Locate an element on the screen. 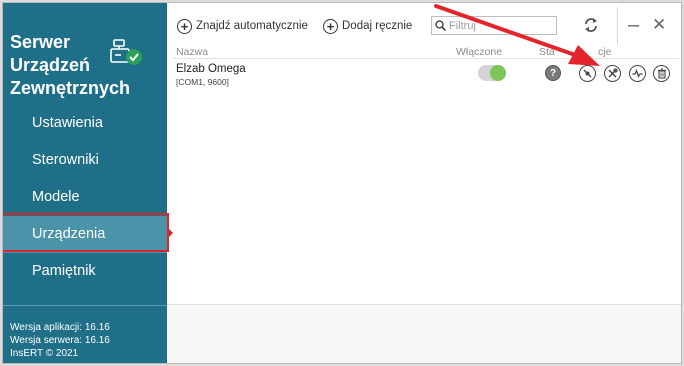 The height and width of the screenshot is (366, 684). pulse-icon is located at coordinates (637, 73).